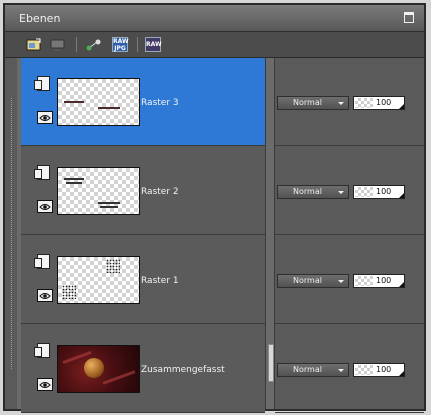 The width and height of the screenshot is (431, 415). Describe the element at coordinates (183, 370) in the screenshot. I see `layer-name: Zusammengefasst` at that location.